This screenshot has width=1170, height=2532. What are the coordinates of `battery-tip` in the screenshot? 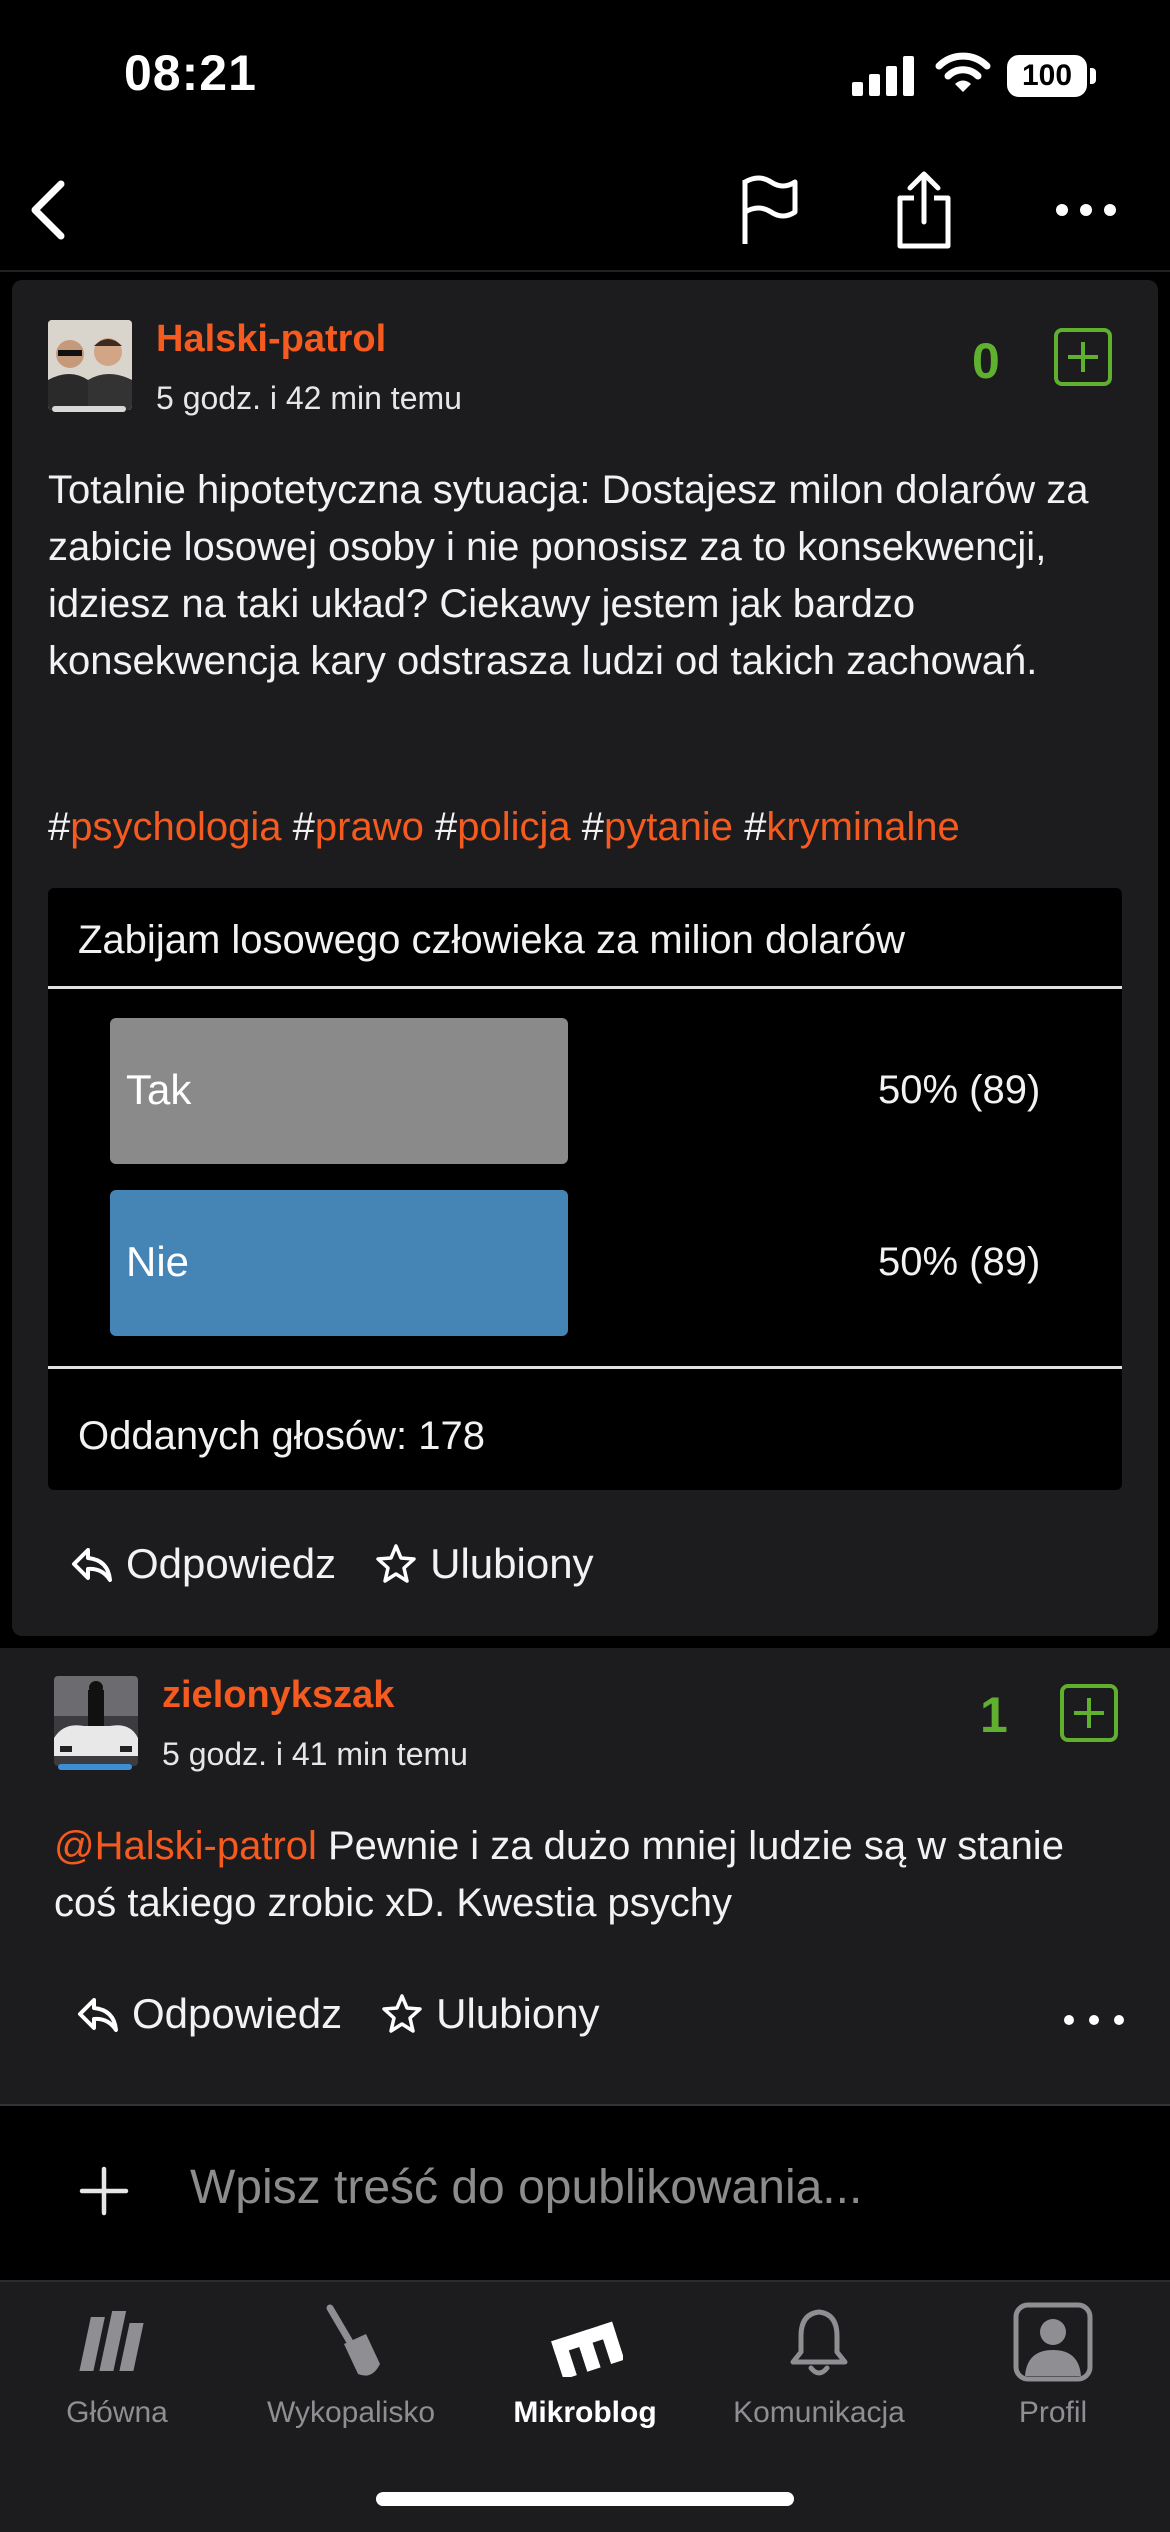 It's located at (1093, 76).